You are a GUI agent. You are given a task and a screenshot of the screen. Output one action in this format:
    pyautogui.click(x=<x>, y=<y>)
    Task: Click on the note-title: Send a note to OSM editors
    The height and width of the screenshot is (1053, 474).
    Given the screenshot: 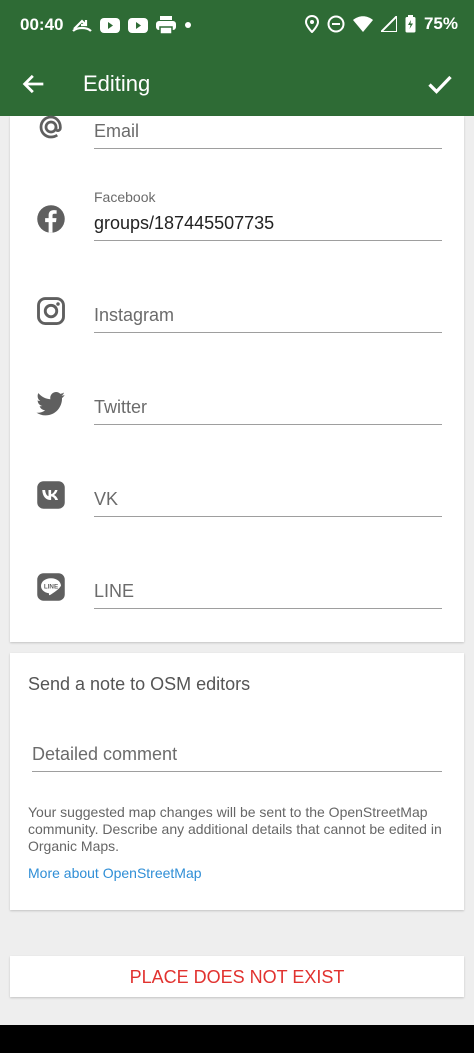 What is the action you would take?
    pyautogui.click(x=139, y=684)
    